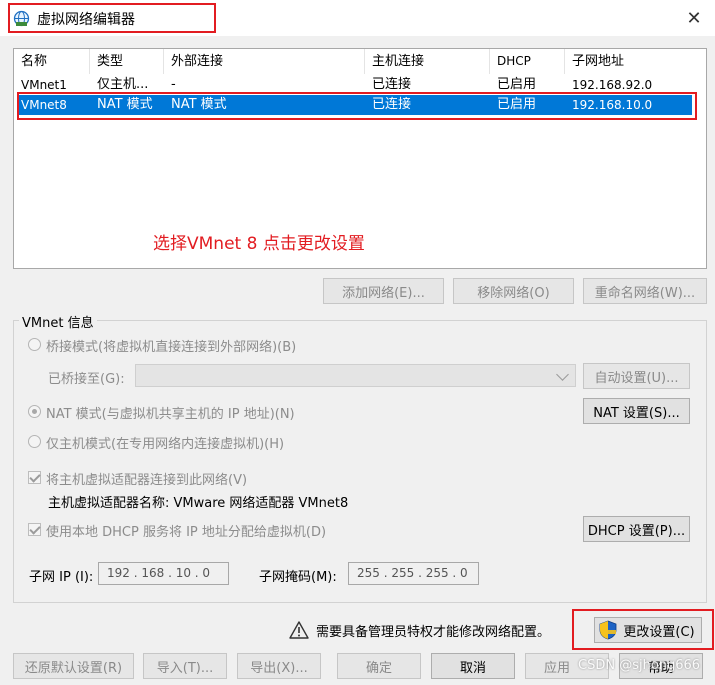  What do you see at coordinates (562, 374) in the screenshot?
I see `chevron-down-icon` at bounding box center [562, 374].